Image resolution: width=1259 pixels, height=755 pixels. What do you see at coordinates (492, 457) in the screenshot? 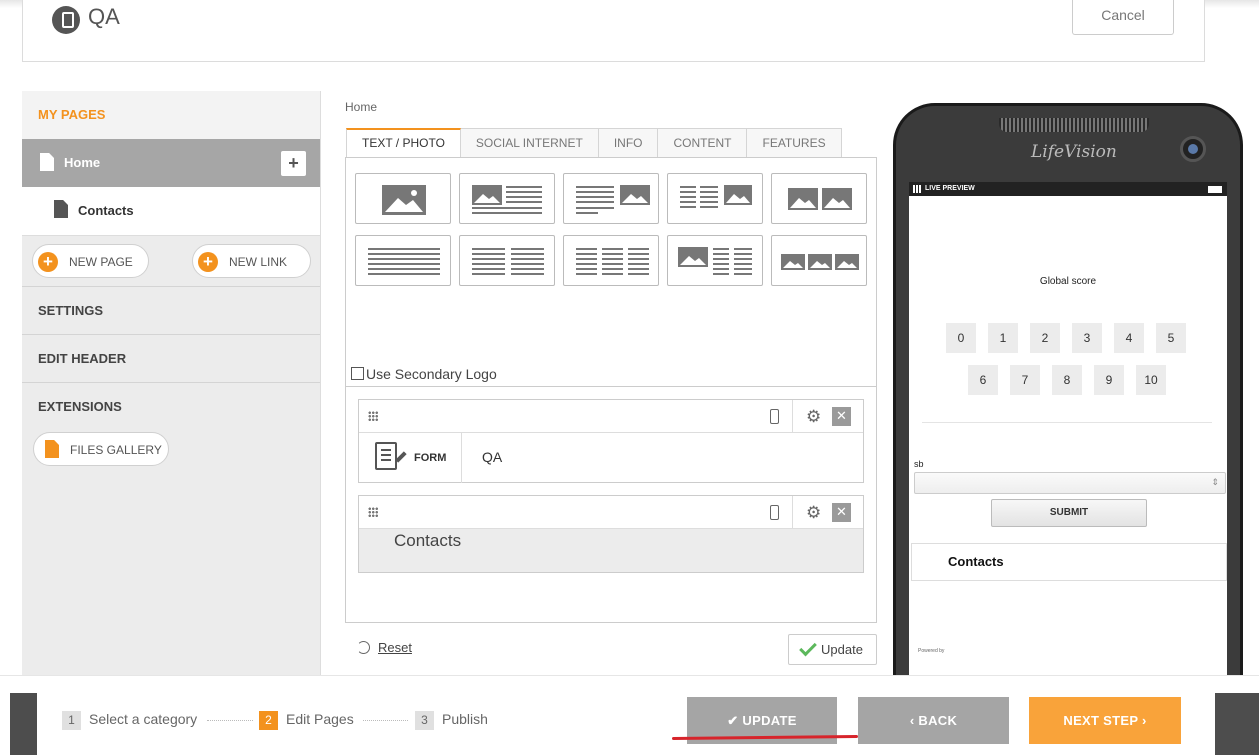
I see `form-name: QA` at bounding box center [492, 457].